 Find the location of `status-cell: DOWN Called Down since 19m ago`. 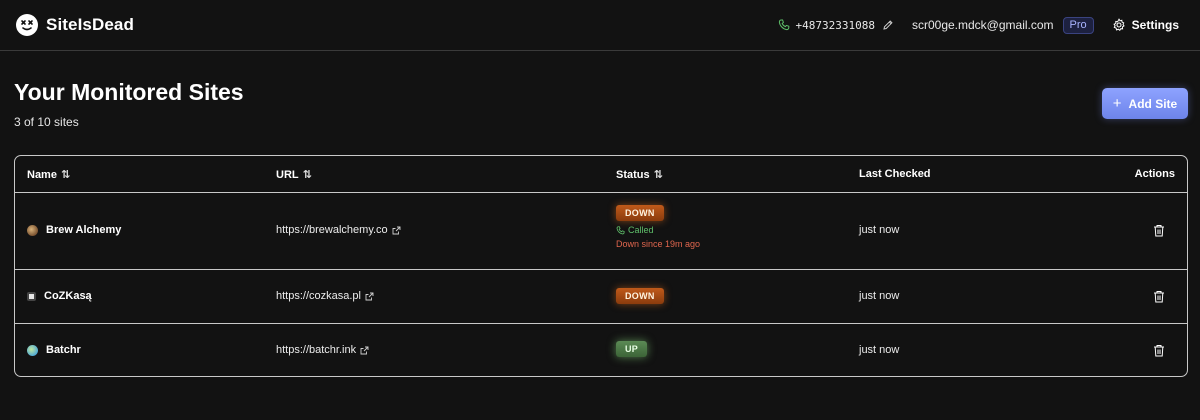

status-cell: DOWN Called Down since 19m ago is located at coordinates (658, 227).